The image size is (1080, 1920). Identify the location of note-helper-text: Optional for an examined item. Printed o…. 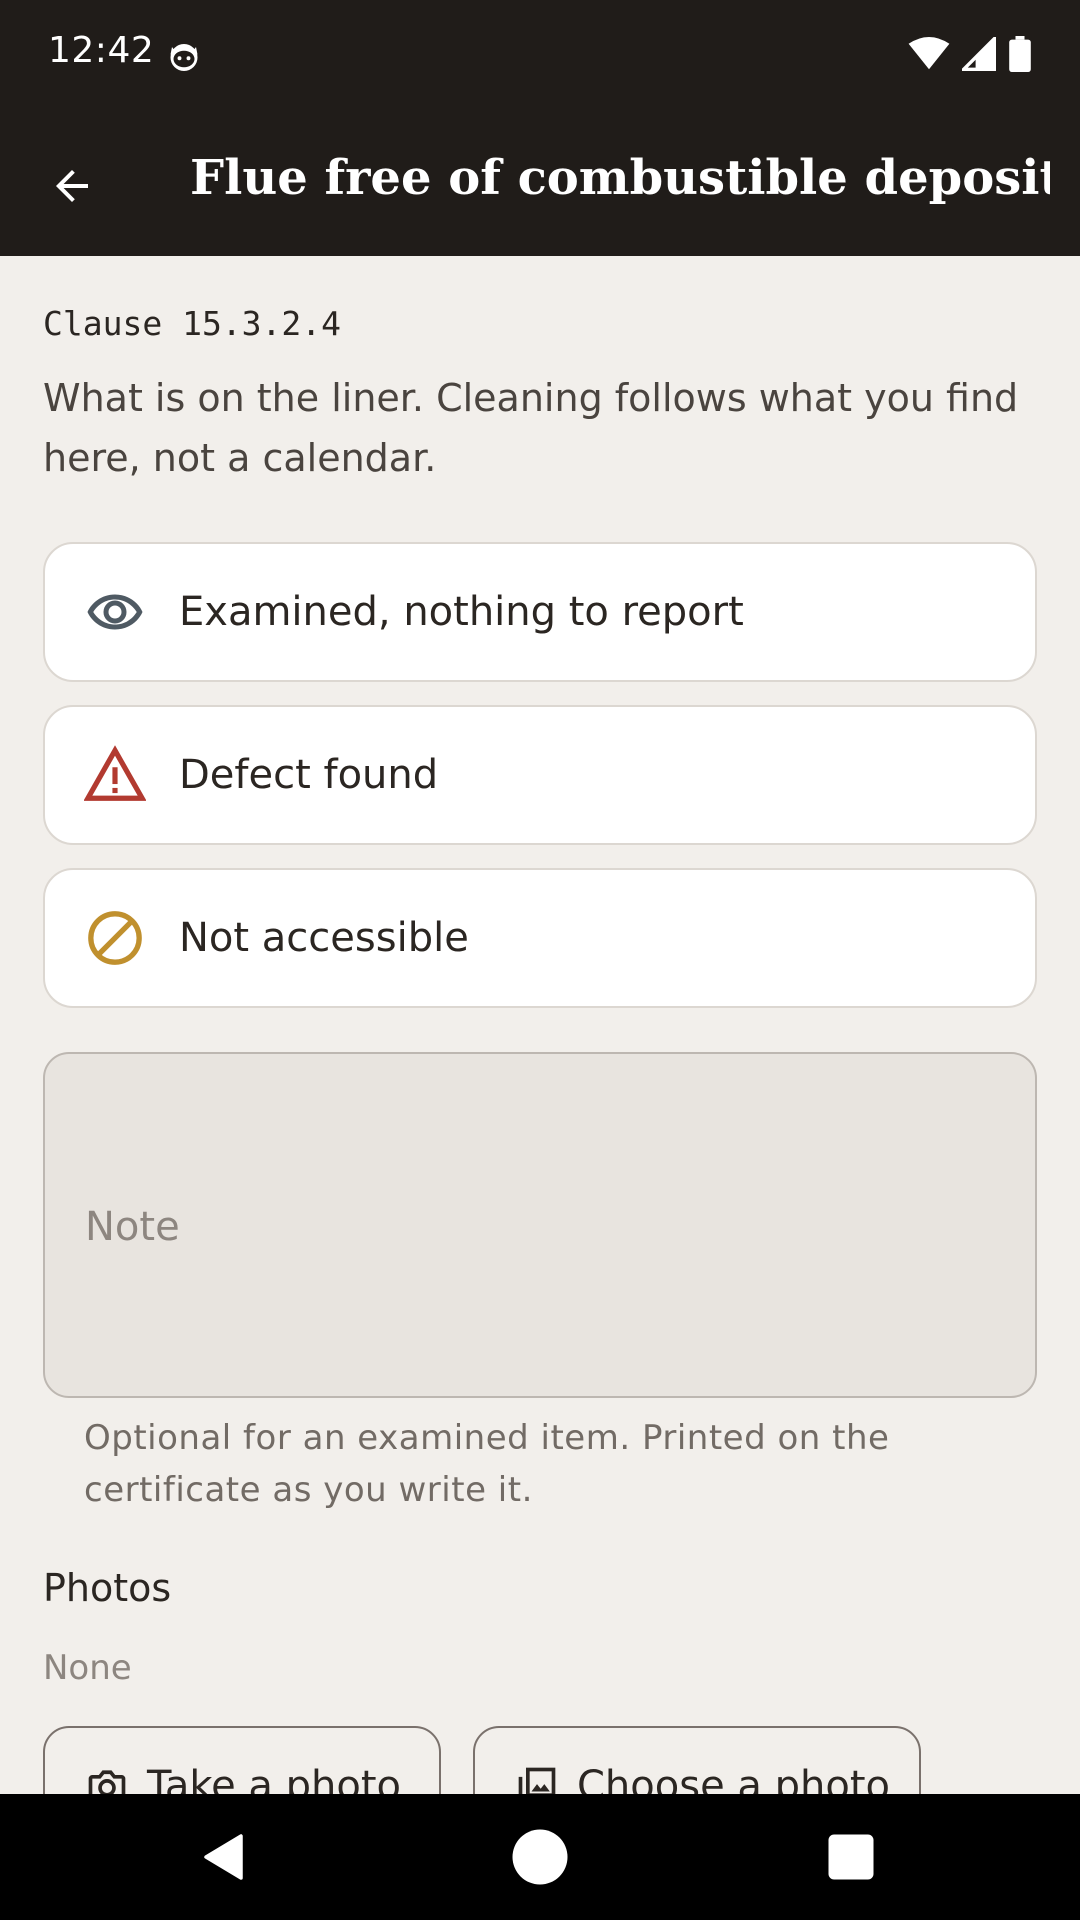
(487, 1464).